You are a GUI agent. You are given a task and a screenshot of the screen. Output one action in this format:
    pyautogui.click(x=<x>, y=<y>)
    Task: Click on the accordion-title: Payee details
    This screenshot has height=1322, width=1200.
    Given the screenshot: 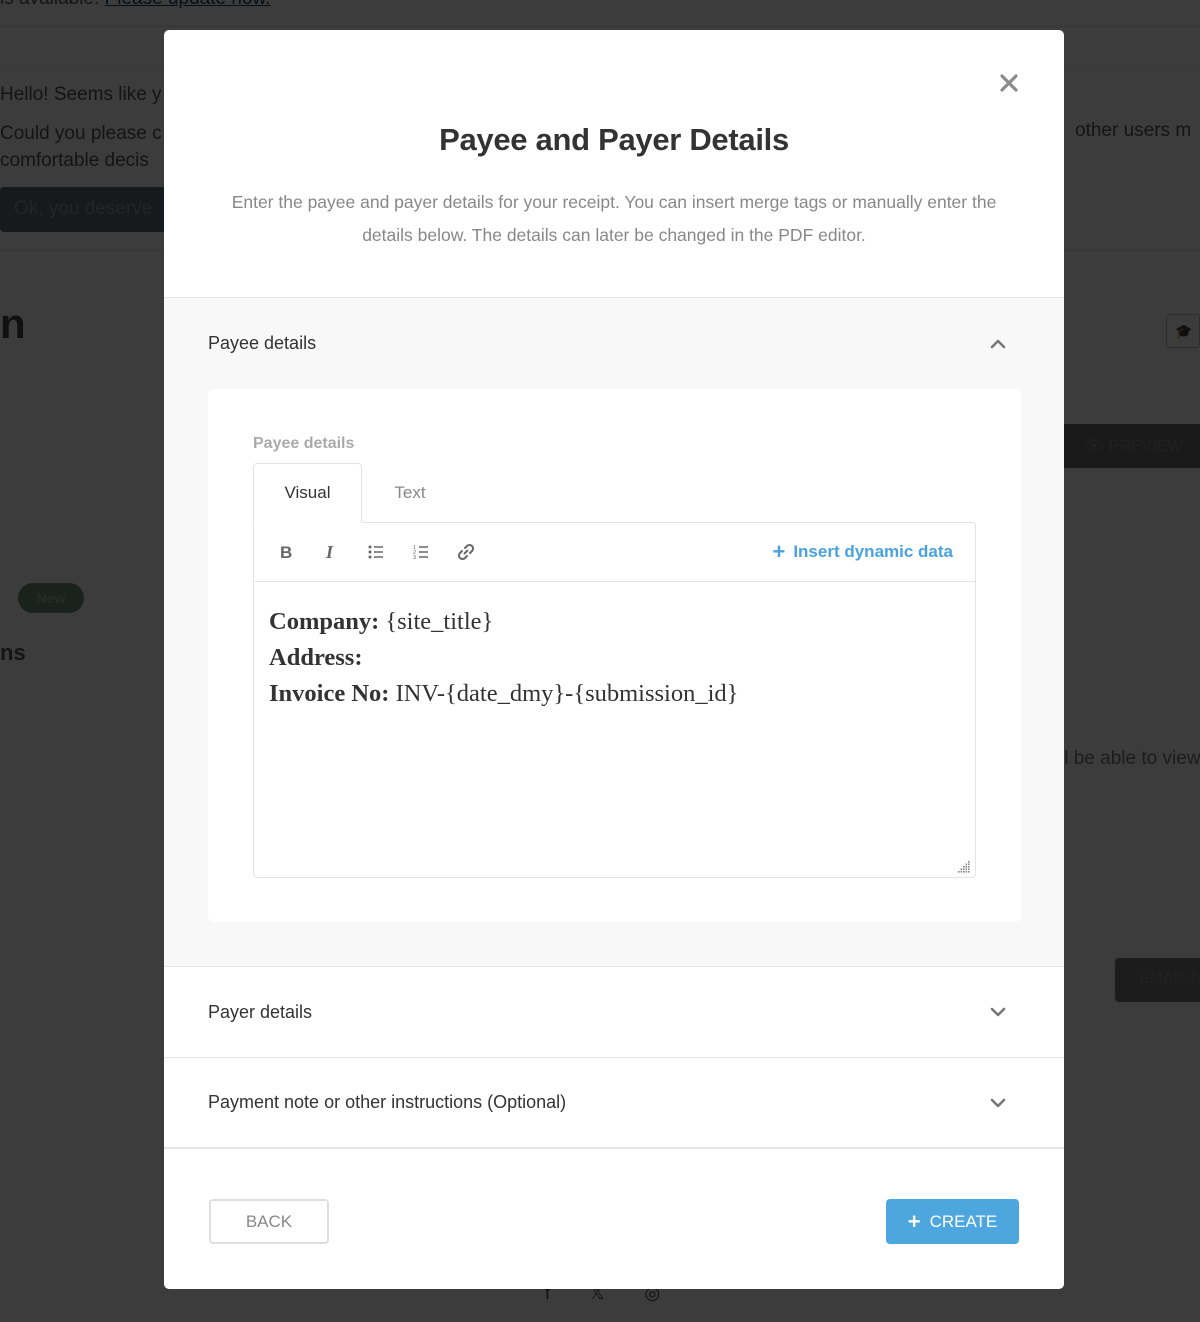 What is the action you would take?
    pyautogui.click(x=262, y=343)
    